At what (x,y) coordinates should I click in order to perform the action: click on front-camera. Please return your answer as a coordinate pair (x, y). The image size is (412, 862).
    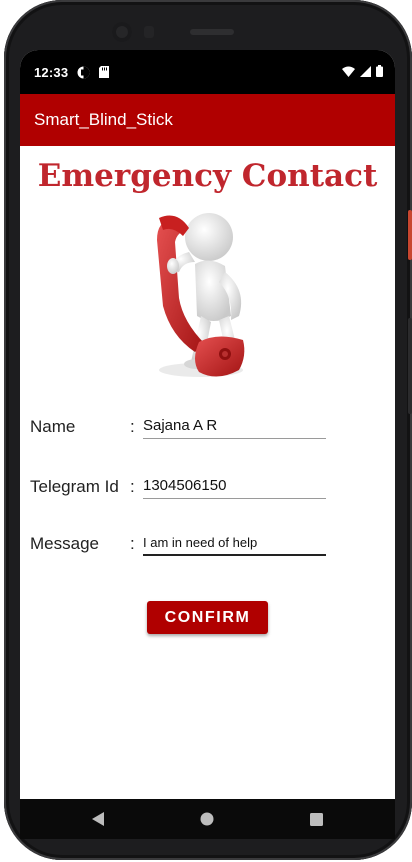
    Looking at the image, I should click on (122, 32).